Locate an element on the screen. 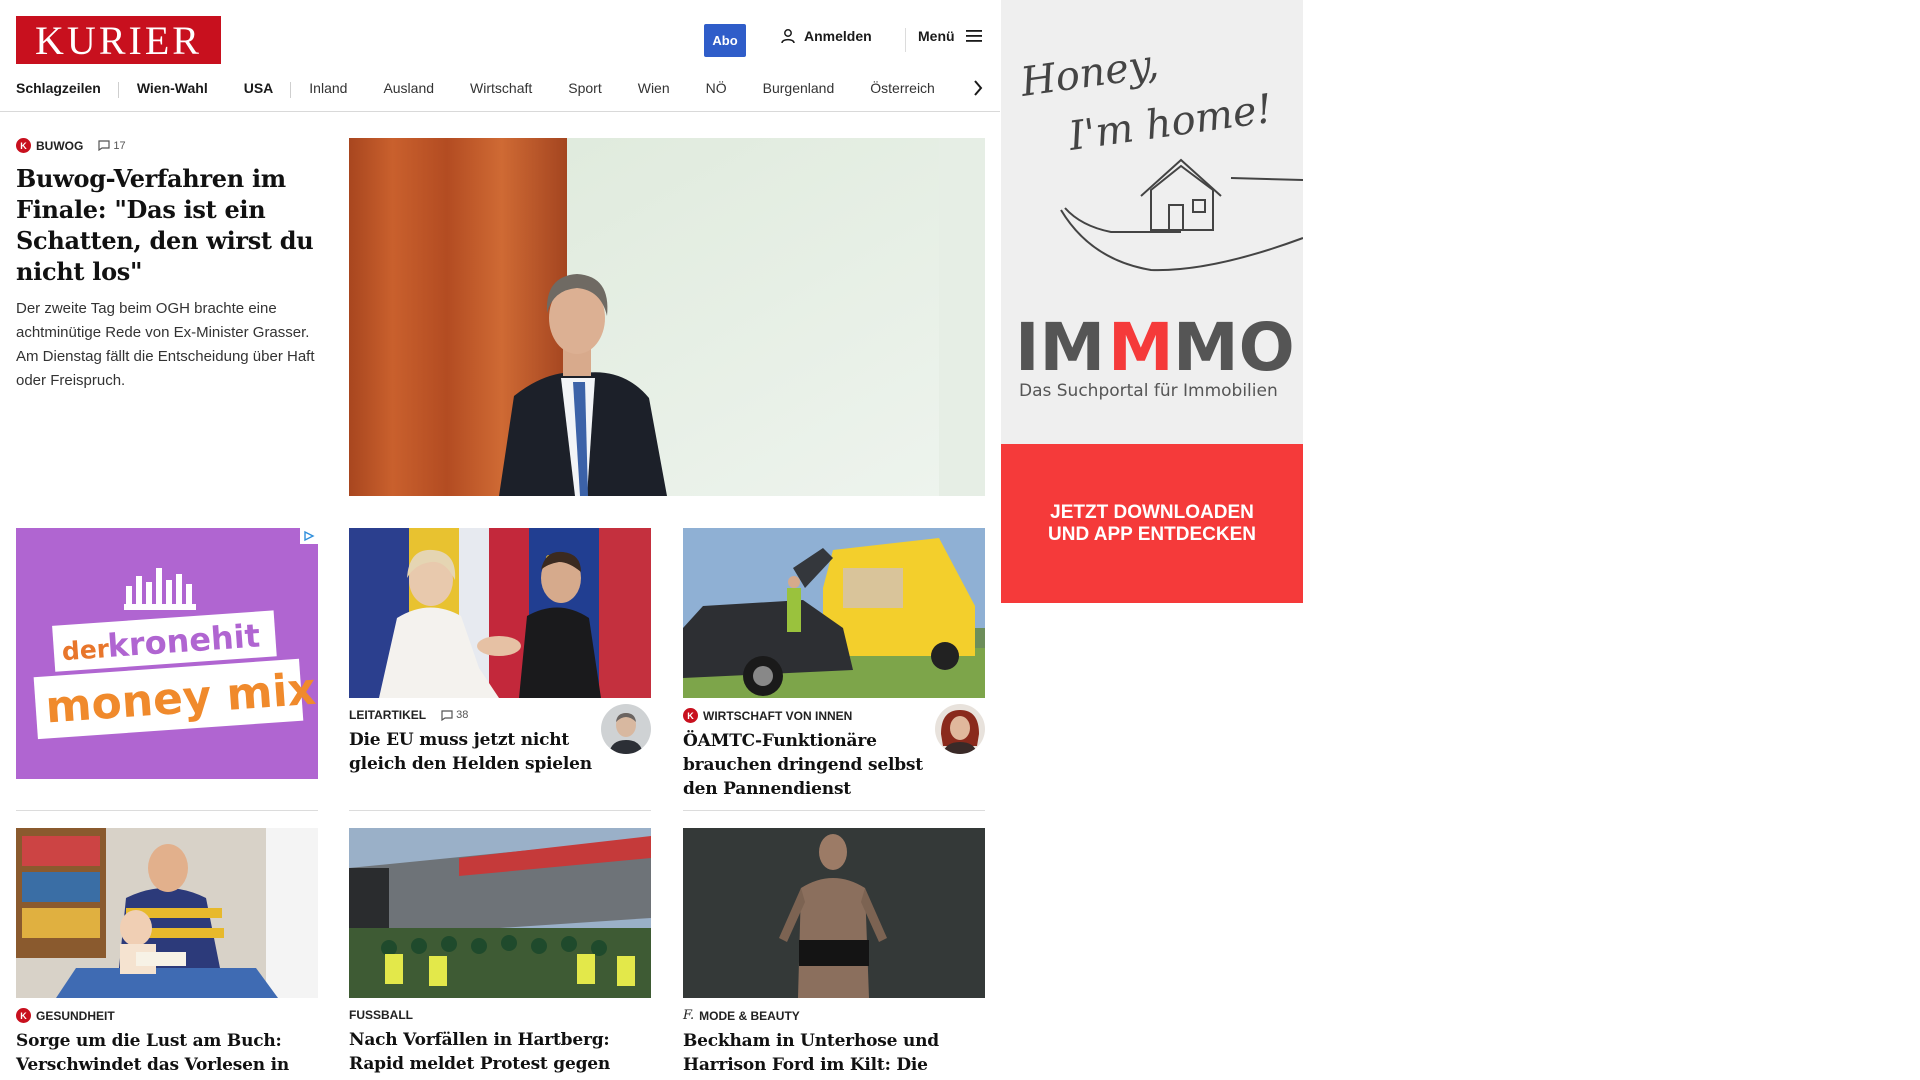 The height and width of the screenshot is (1080, 1920). user-icon is located at coordinates (788, 36).